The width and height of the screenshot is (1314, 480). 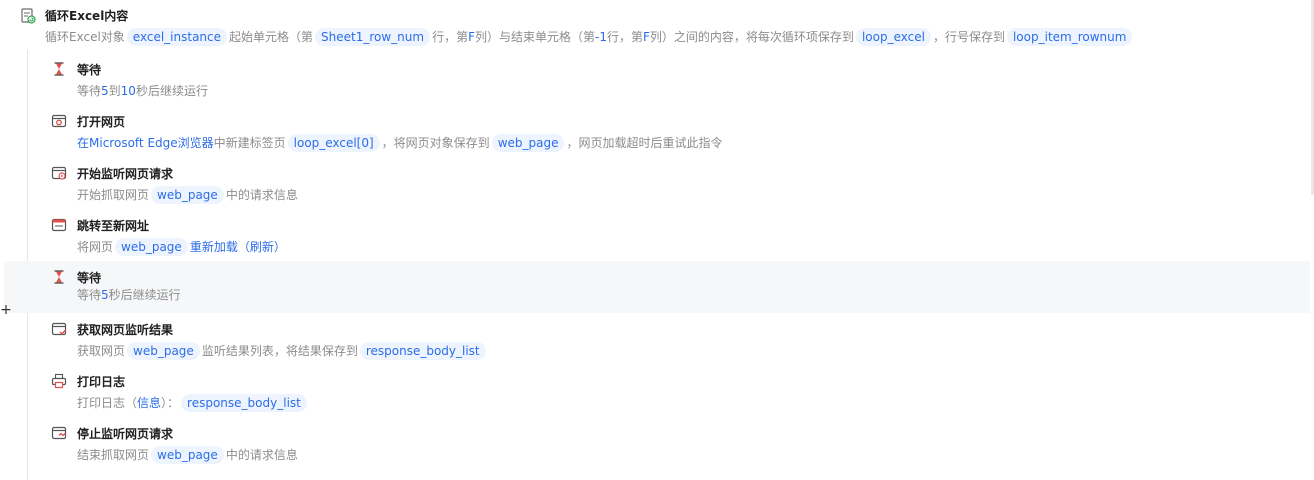 What do you see at coordinates (111, 477) in the screenshot?
I see `next-step-partial` at bounding box center [111, 477].